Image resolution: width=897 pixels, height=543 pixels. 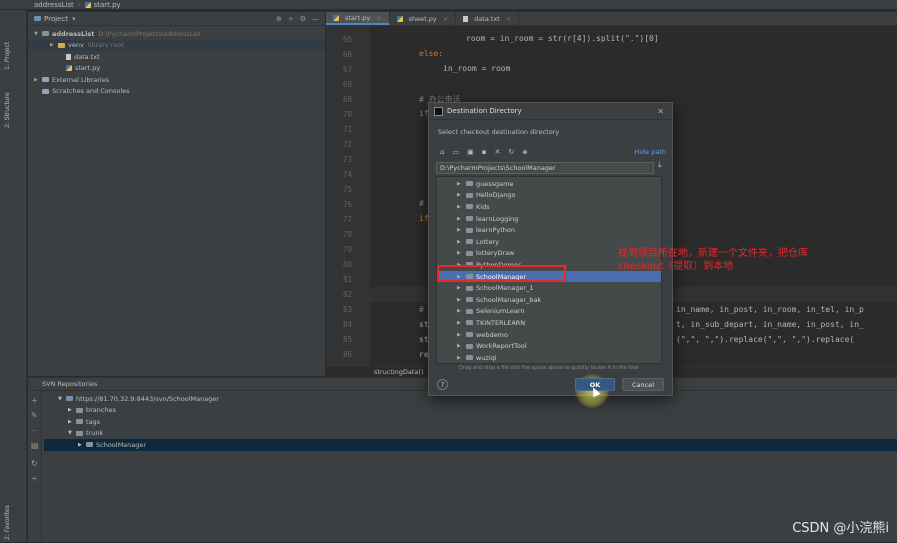 What do you see at coordinates (7, 110) in the screenshot?
I see `tool-tab-structure: 2: Structure` at bounding box center [7, 110].